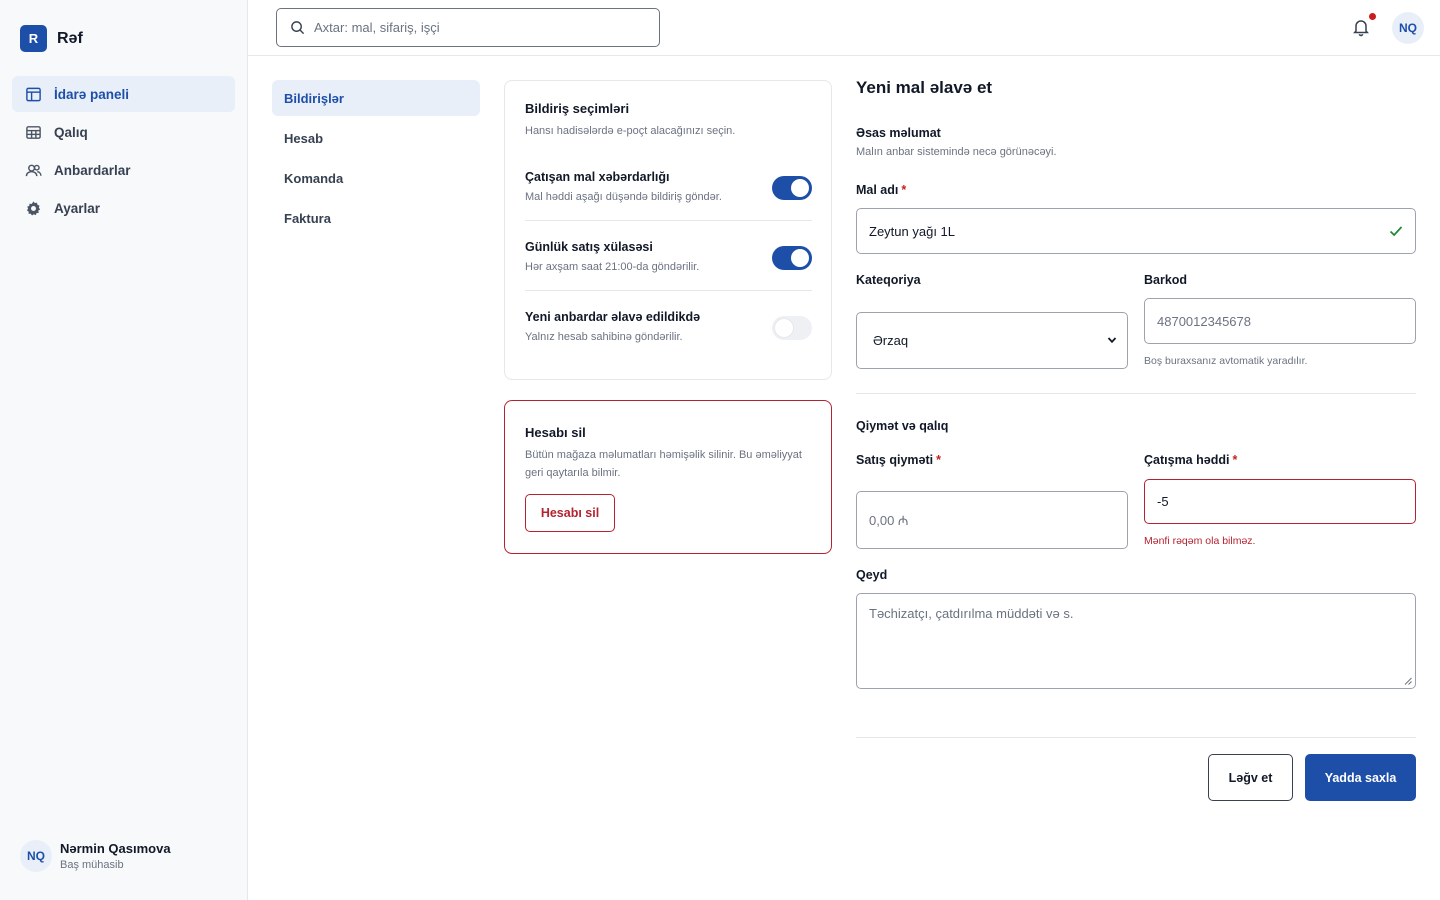  Describe the element at coordinates (123, 132) in the screenshot. I see `sidebar-item-stock: Qalıq` at that location.